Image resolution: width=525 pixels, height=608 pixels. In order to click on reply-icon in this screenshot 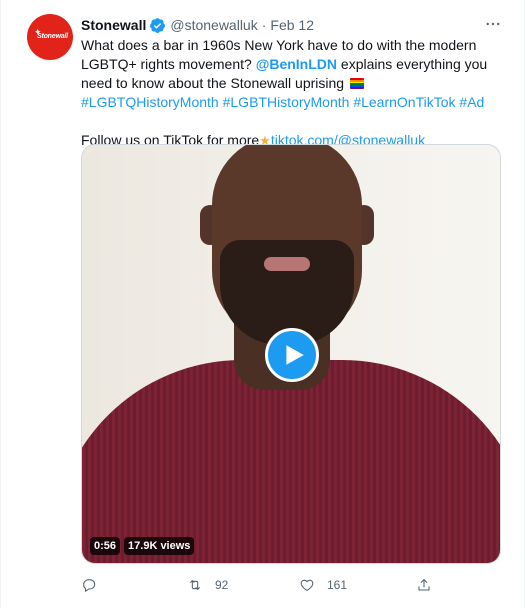, I will do `click(89, 586)`.